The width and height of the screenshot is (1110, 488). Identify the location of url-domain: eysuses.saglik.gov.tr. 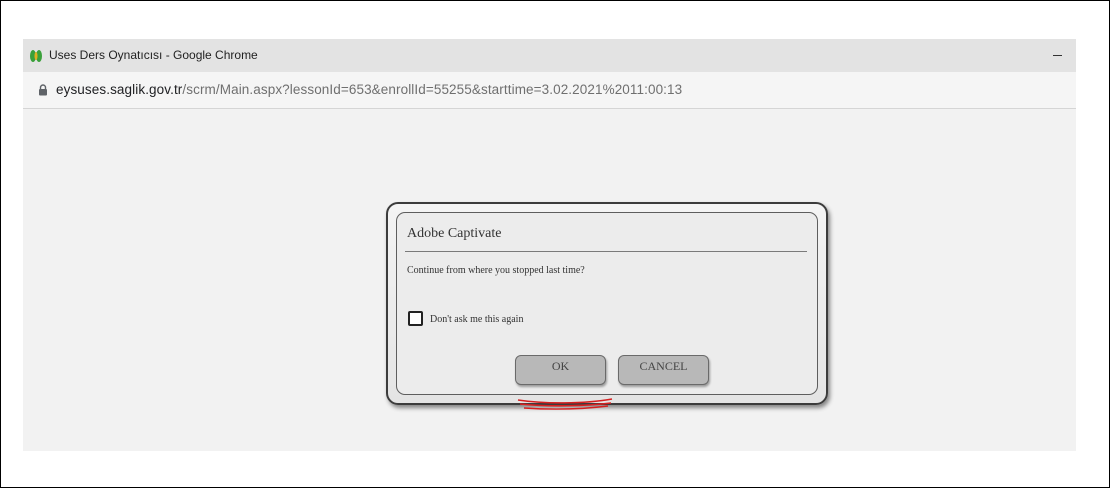
(119, 89).